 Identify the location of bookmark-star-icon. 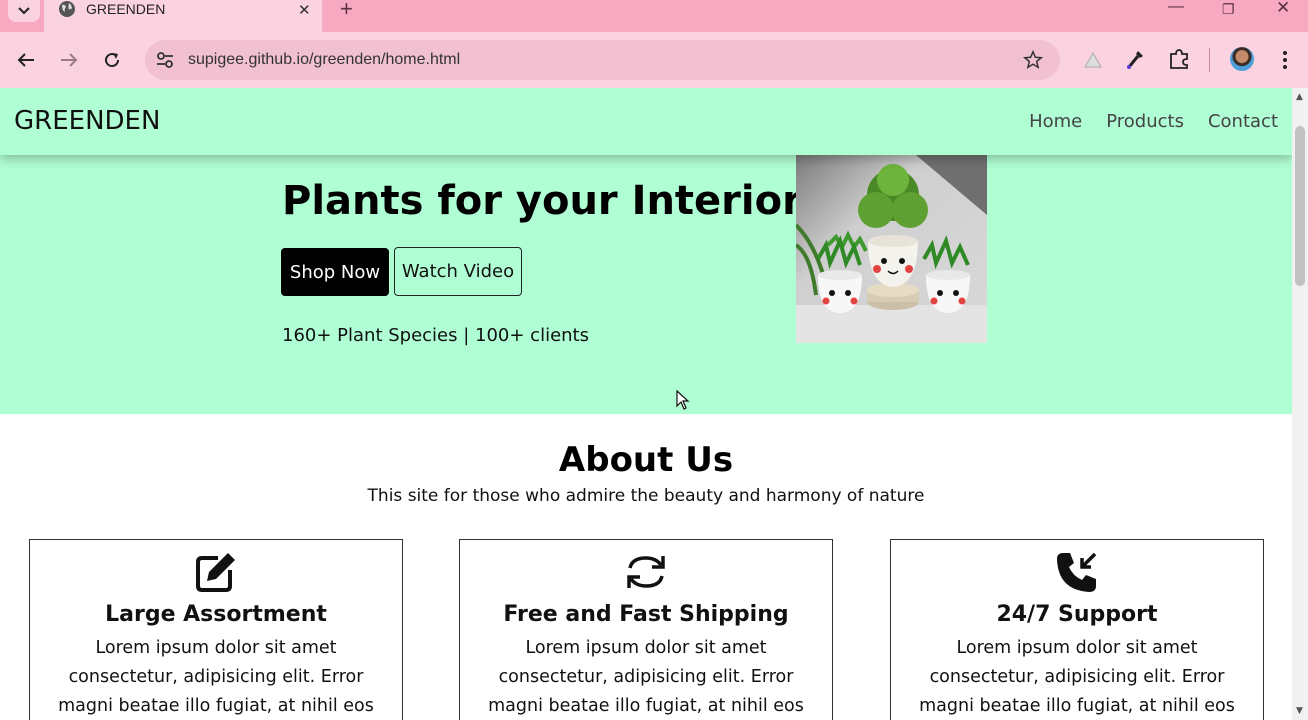
(1033, 60).